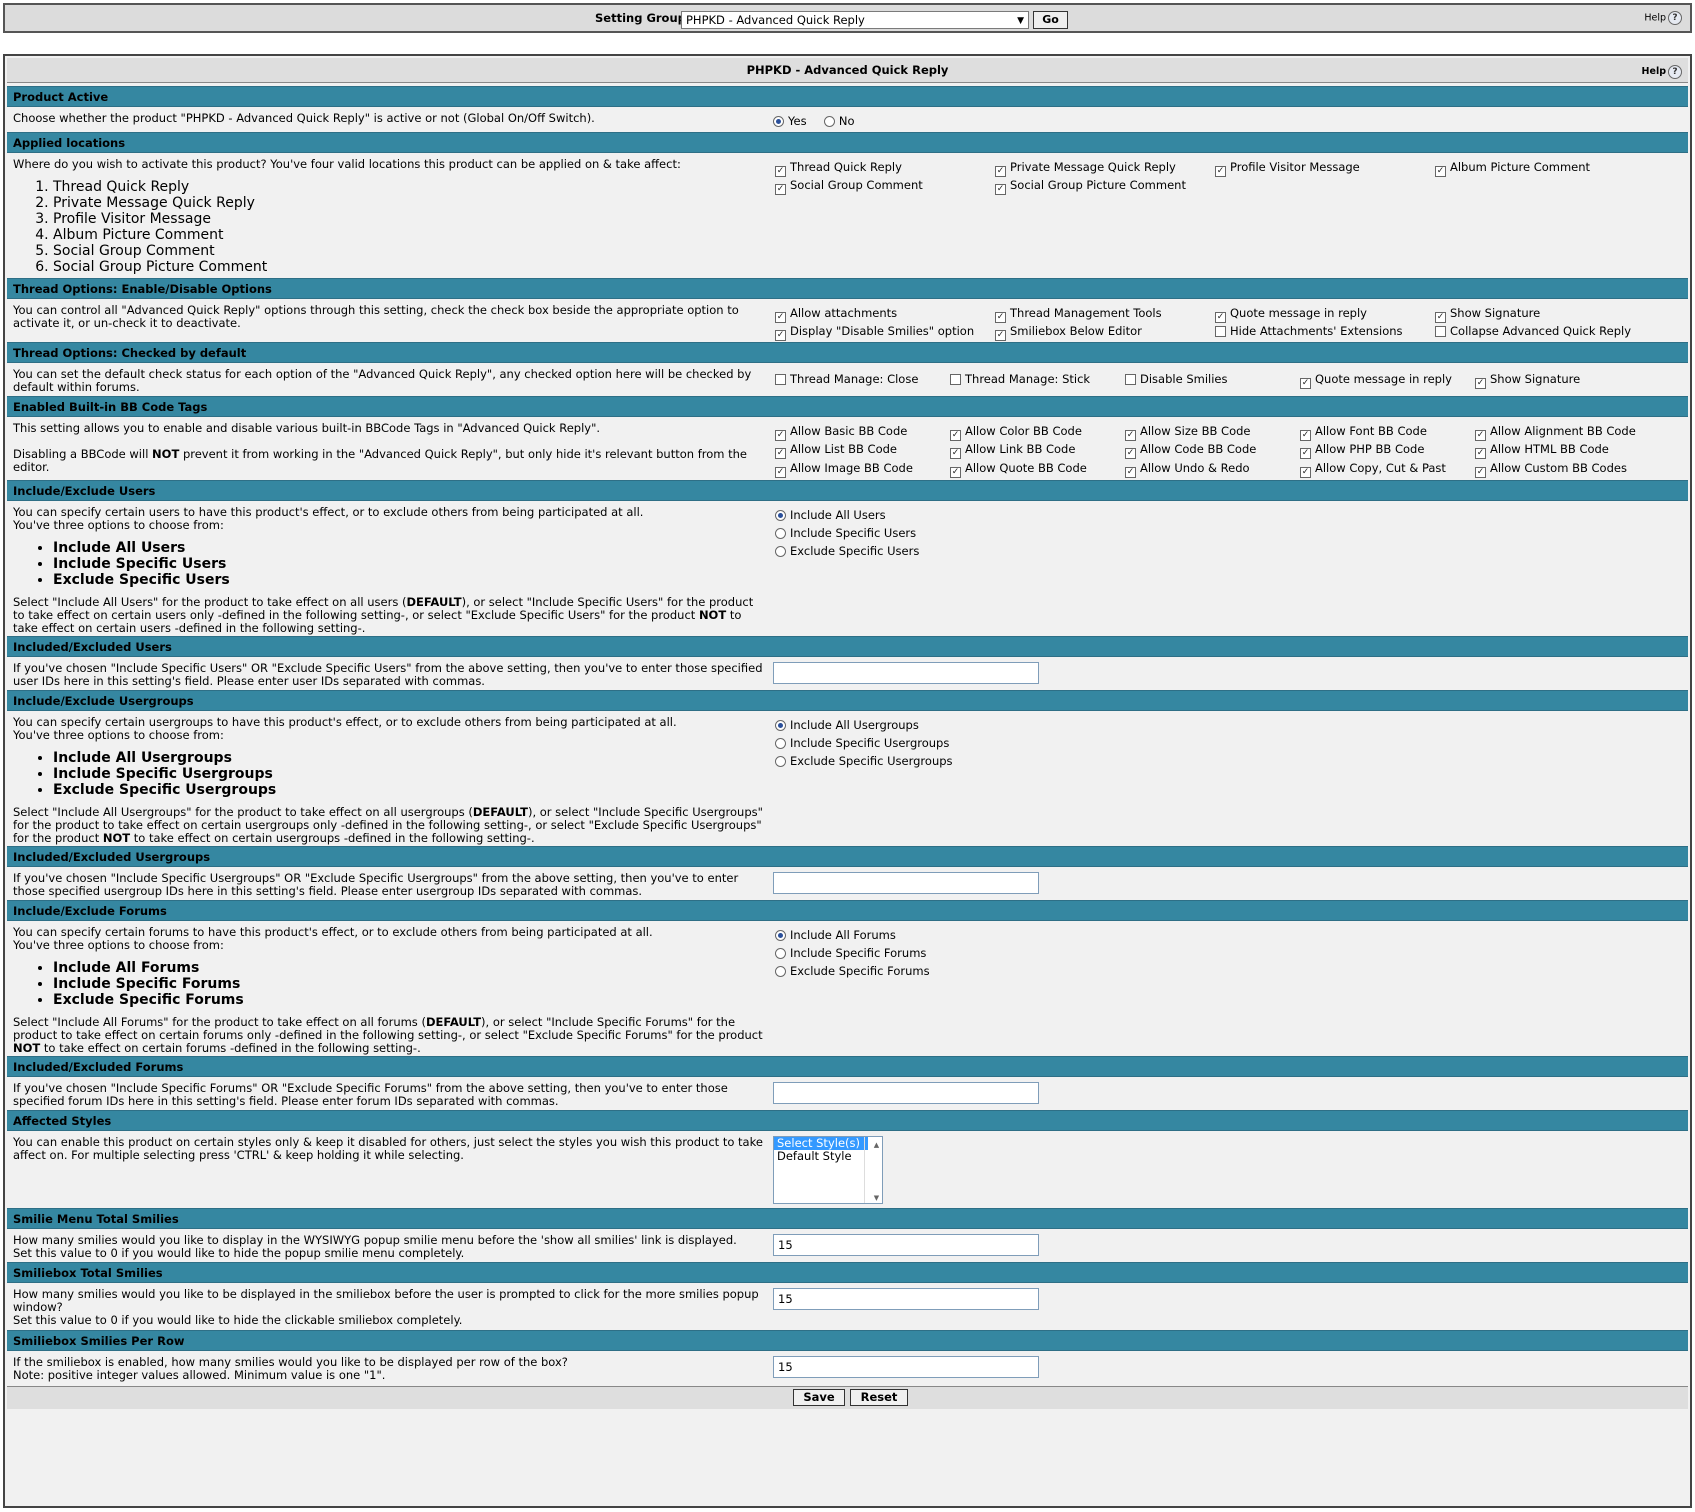 The width and height of the screenshot is (1695, 1512). Describe the element at coordinates (1020, 379) in the screenshot. I see `checkbox-option: Thread Manage: Stick` at that location.